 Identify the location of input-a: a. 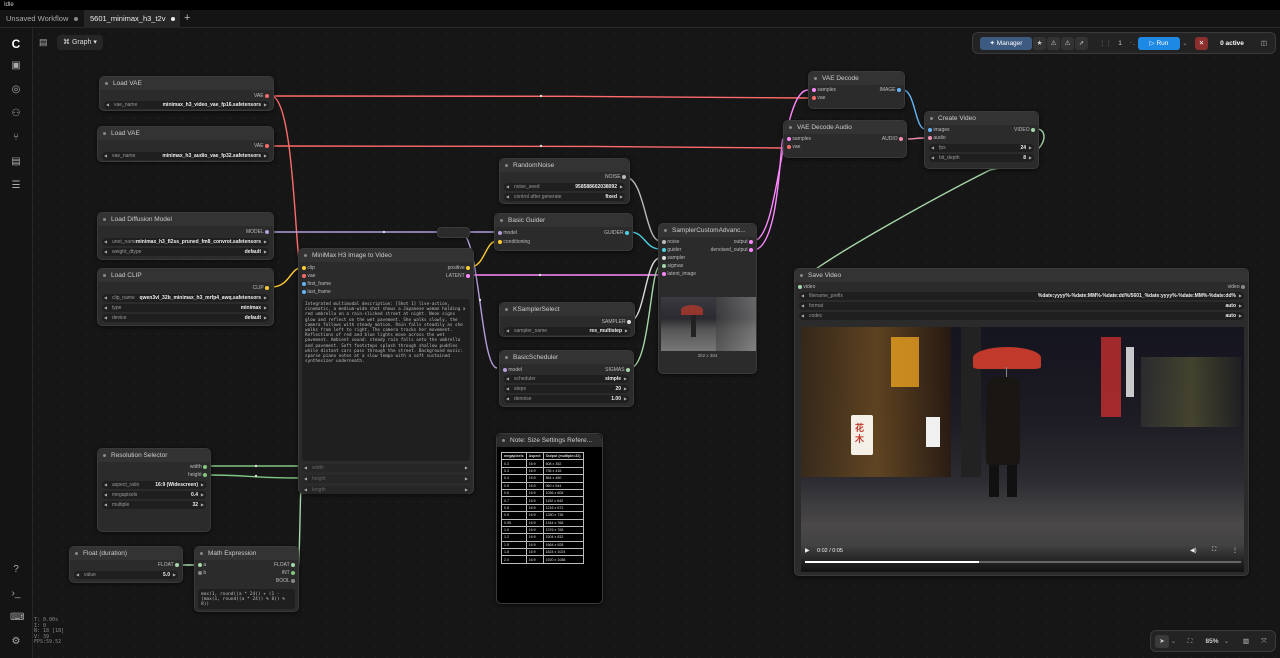
(202, 565).